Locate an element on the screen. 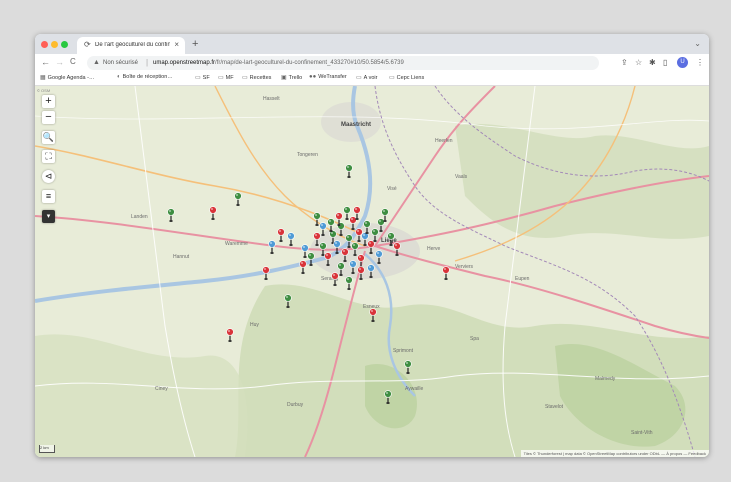 The image size is (731, 482). security-label: Non sécurisé is located at coordinates (121, 63).